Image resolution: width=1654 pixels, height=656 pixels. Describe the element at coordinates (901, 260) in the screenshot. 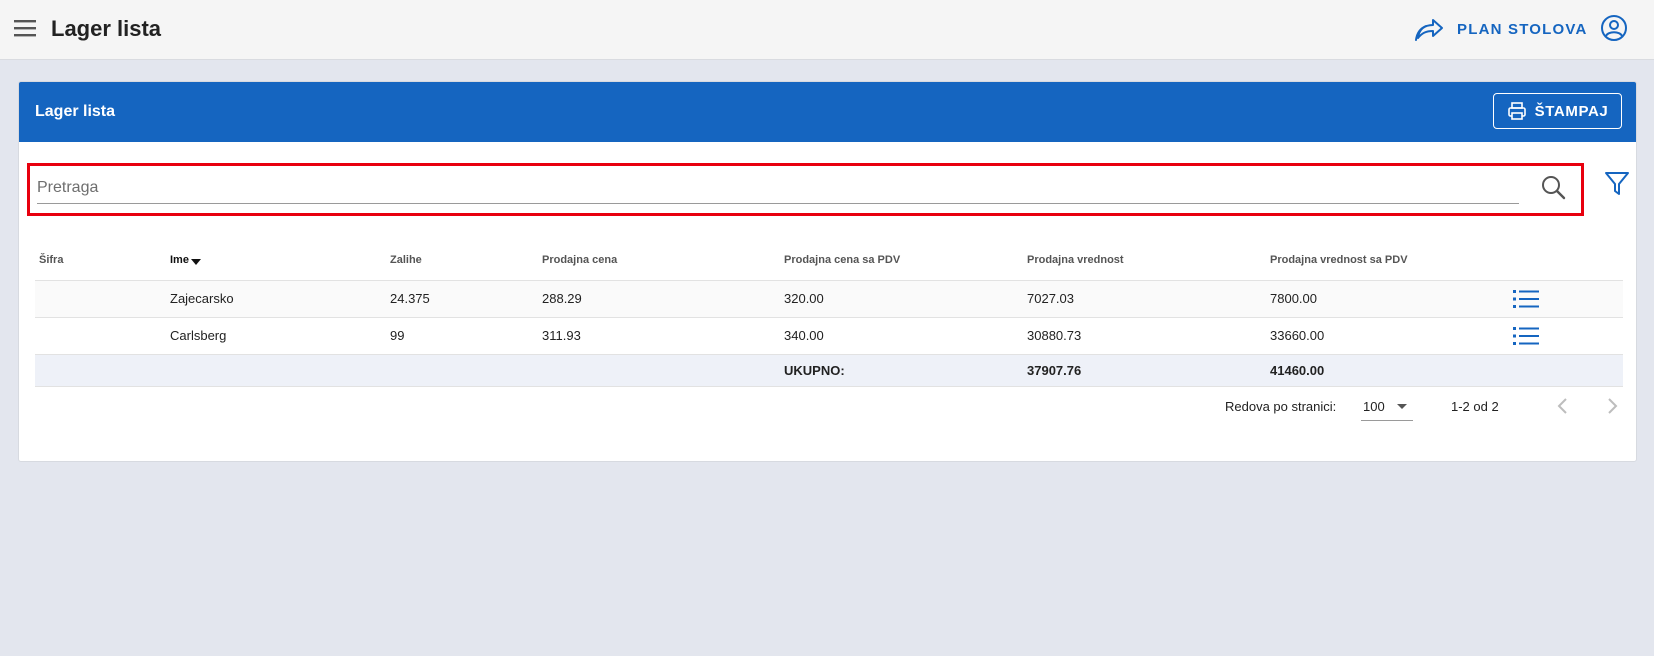

I see `column-header-prodajna-cena-pdv: Prodajna cena sa PDV` at that location.